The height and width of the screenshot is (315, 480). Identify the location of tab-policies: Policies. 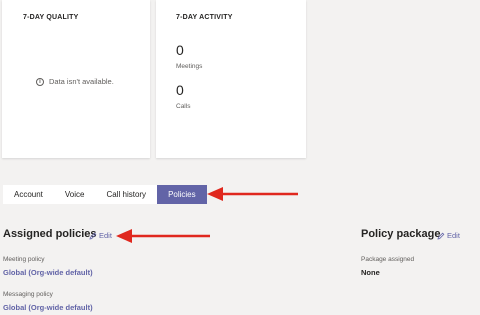
(182, 194).